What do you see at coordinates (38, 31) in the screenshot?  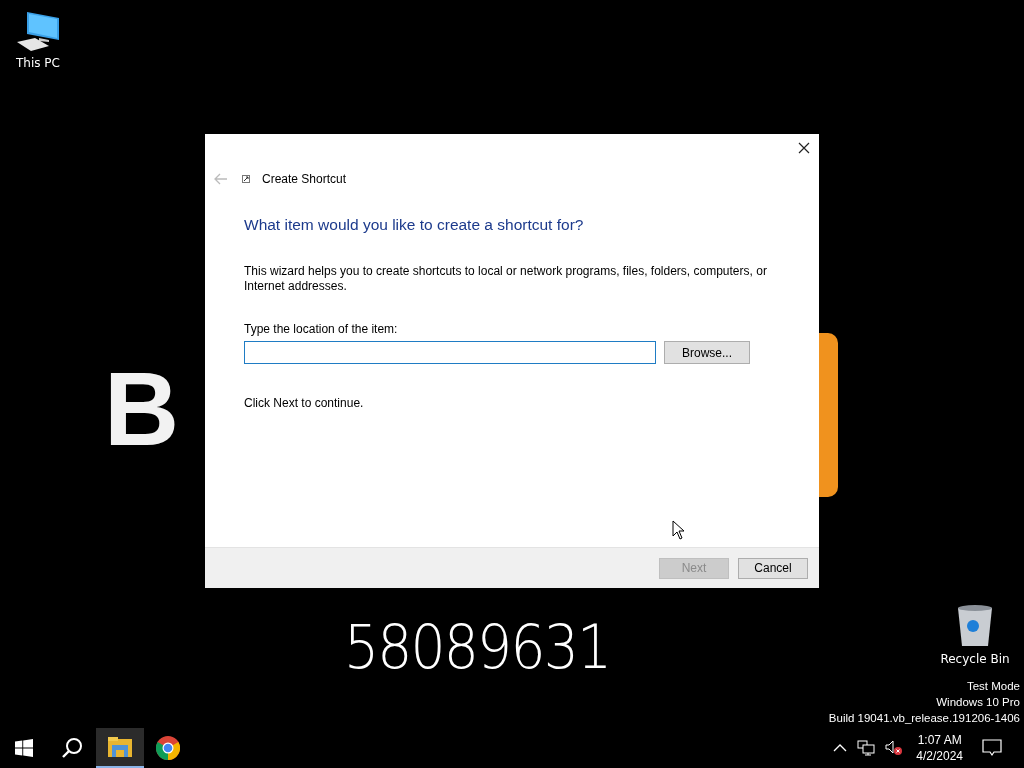 I see `computer-icon` at bounding box center [38, 31].